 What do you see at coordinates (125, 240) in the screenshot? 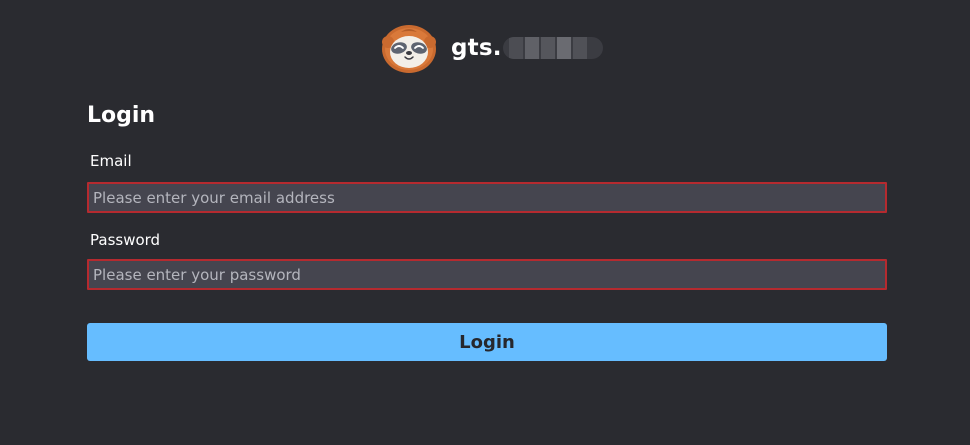
I see `password-label: Password` at bounding box center [125, 240].